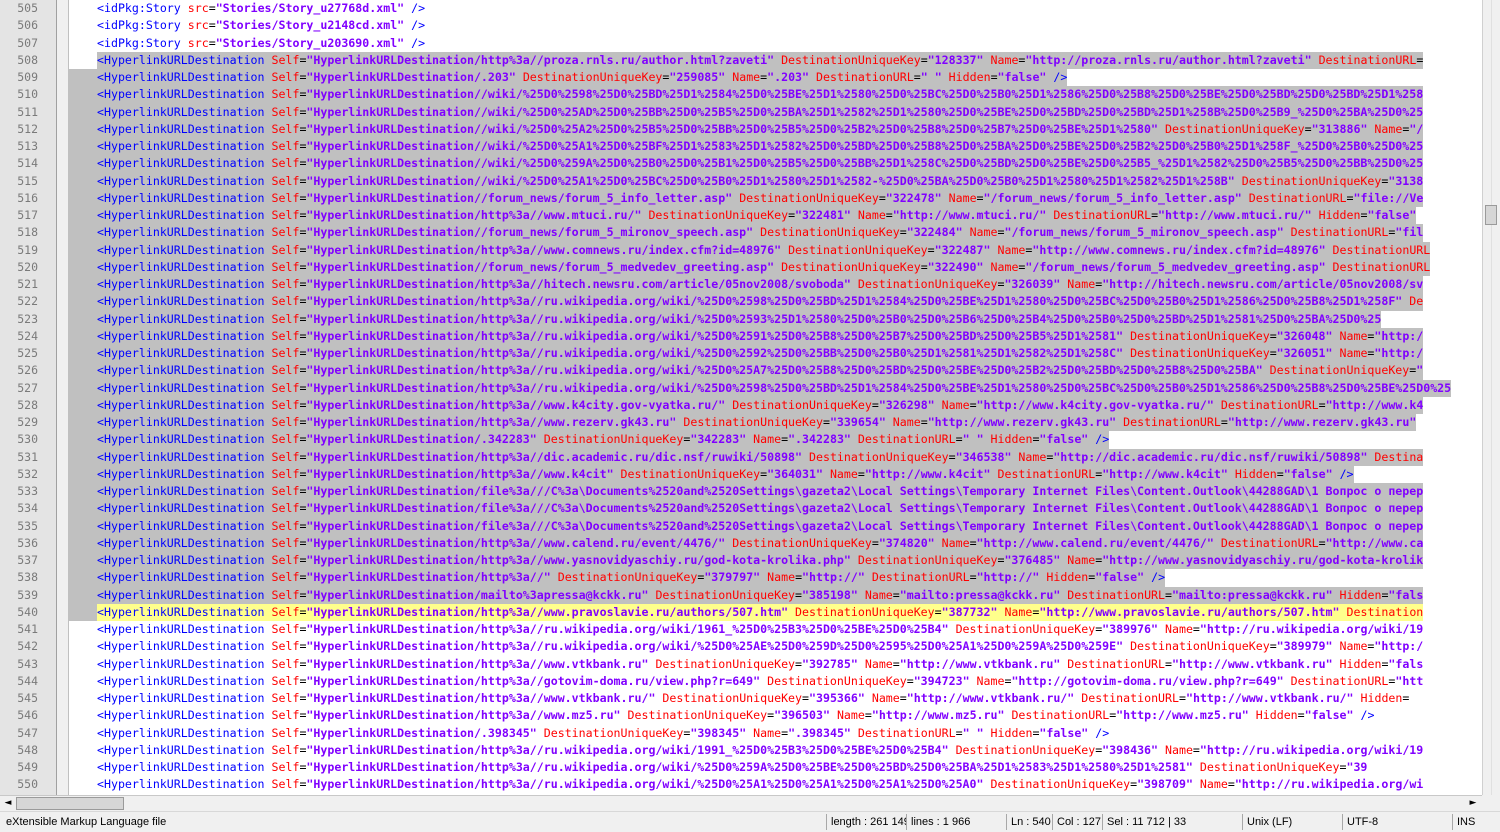 This screenshot has height=832, width=1500. I want to click on vertical-scrollbar, so click(1491, 397).